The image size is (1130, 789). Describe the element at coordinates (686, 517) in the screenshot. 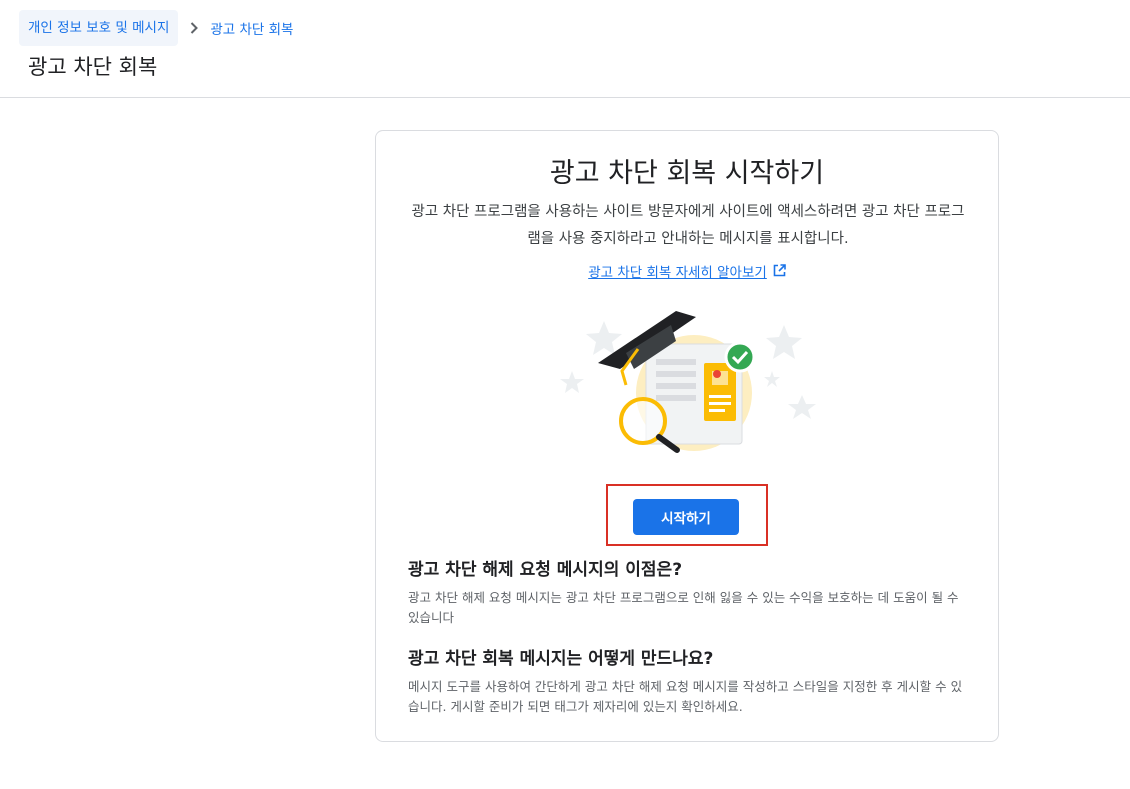

I see `start-button: 시작하기` at that location.